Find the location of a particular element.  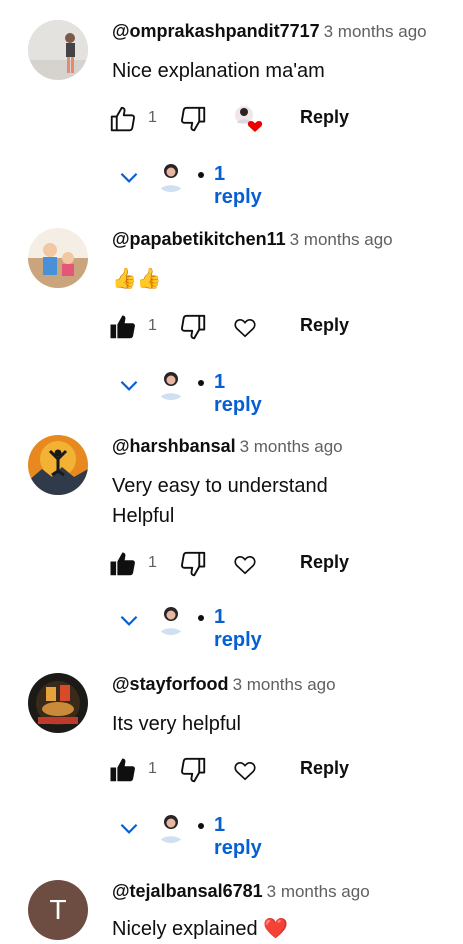

comment-text: Its very helpful is located at coordinates (176, 724).